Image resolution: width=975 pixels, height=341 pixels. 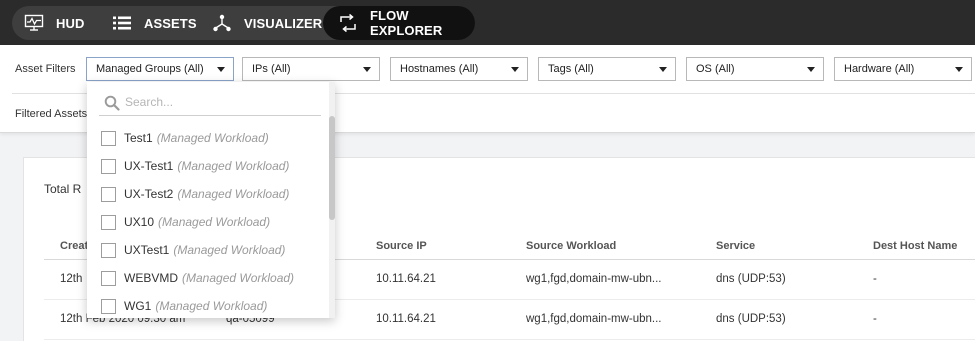 I want to click on option-ux-test2: UX-Test2 (Managed Workload), so click(x=211, y=194).